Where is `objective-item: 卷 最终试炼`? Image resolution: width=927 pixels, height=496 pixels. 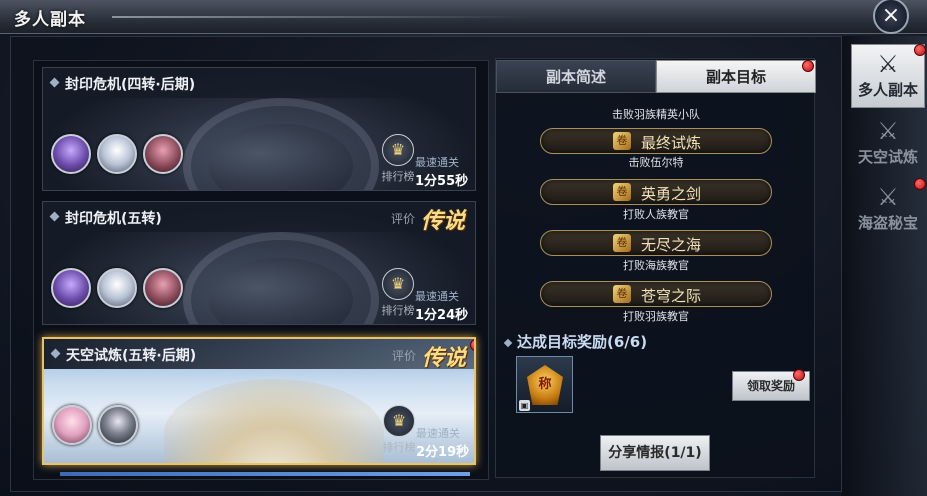 objective-item: 卷 最终试炼 is located at coordinates (656, 141).